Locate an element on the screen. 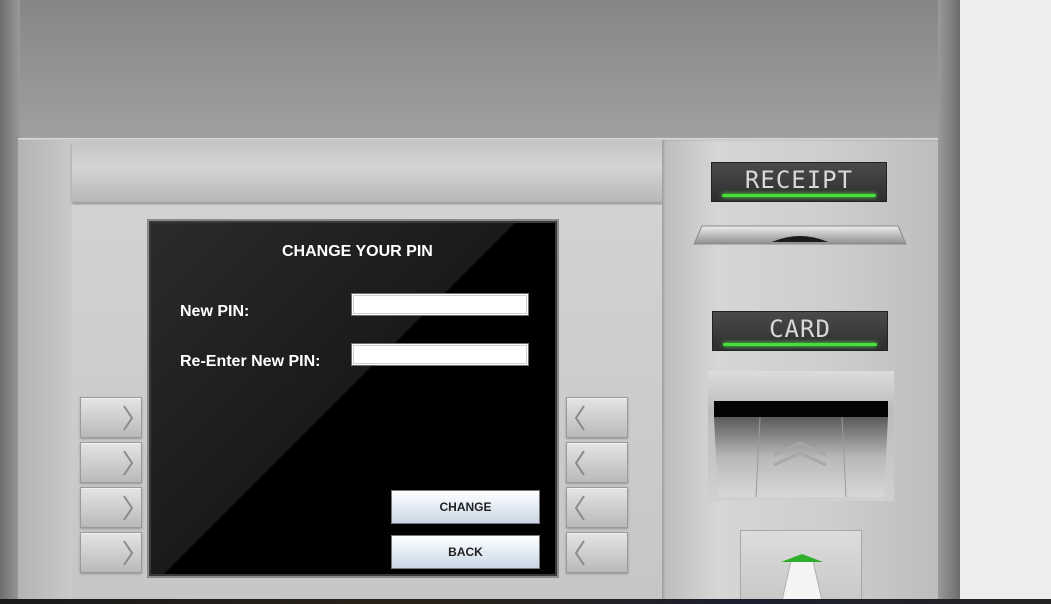 The width and height of the screenshot is (1051, 604). cash-dispenser-slot is located at coordinates (801, 567).